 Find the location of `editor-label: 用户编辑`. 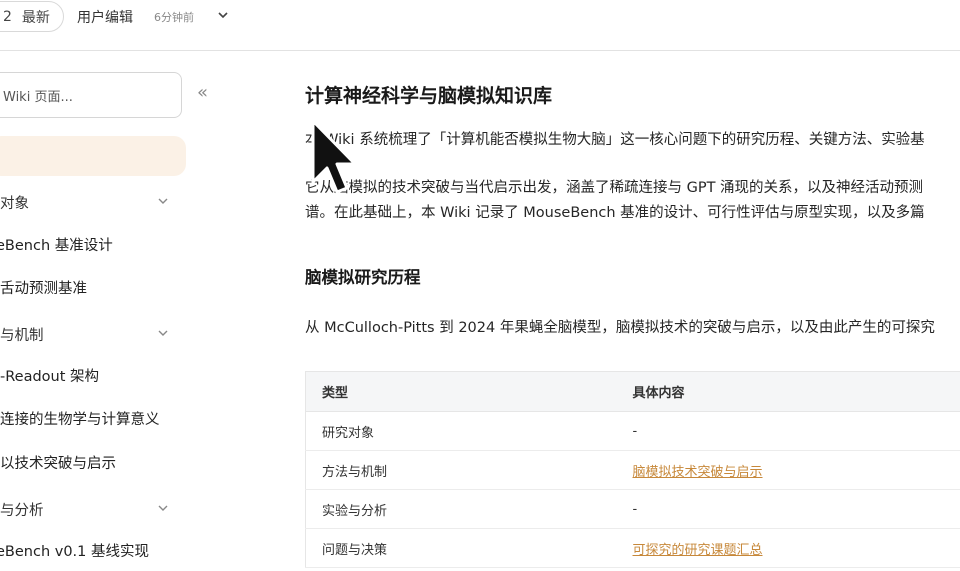

editor-label: 用户编辑 is located at coordinates (105, 18).